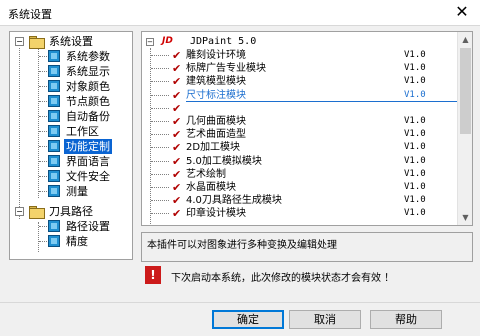 This screenshot has width=480, height=336. I want to click on tree-item: 节点颜色, so click(71, 101).